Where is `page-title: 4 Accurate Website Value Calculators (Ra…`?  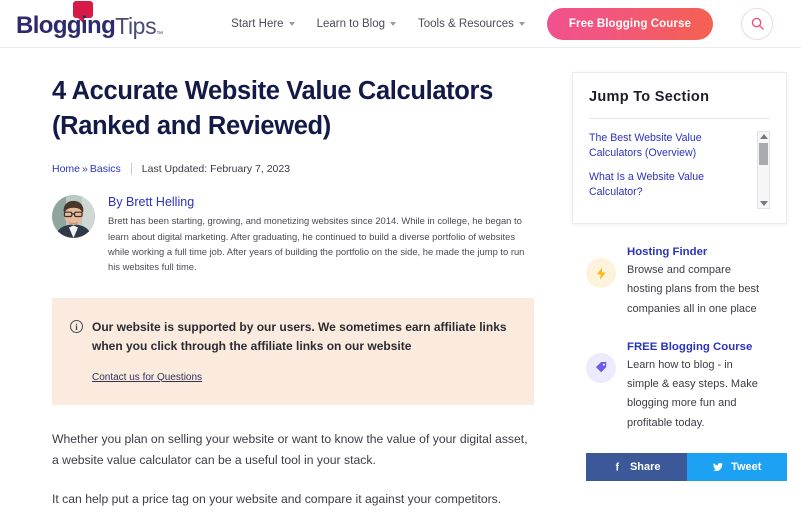
page-title: 4 Accurate Website Value Calculators (Ra… is located at coordinates (272, 109).